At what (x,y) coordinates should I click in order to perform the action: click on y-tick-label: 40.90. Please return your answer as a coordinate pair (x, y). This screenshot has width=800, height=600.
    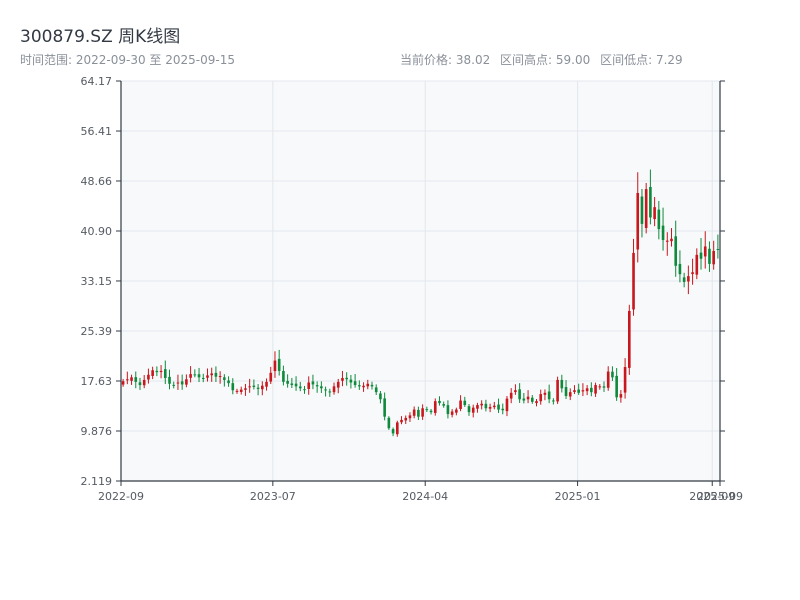
    Looking at the image, I should click on (97, 231).